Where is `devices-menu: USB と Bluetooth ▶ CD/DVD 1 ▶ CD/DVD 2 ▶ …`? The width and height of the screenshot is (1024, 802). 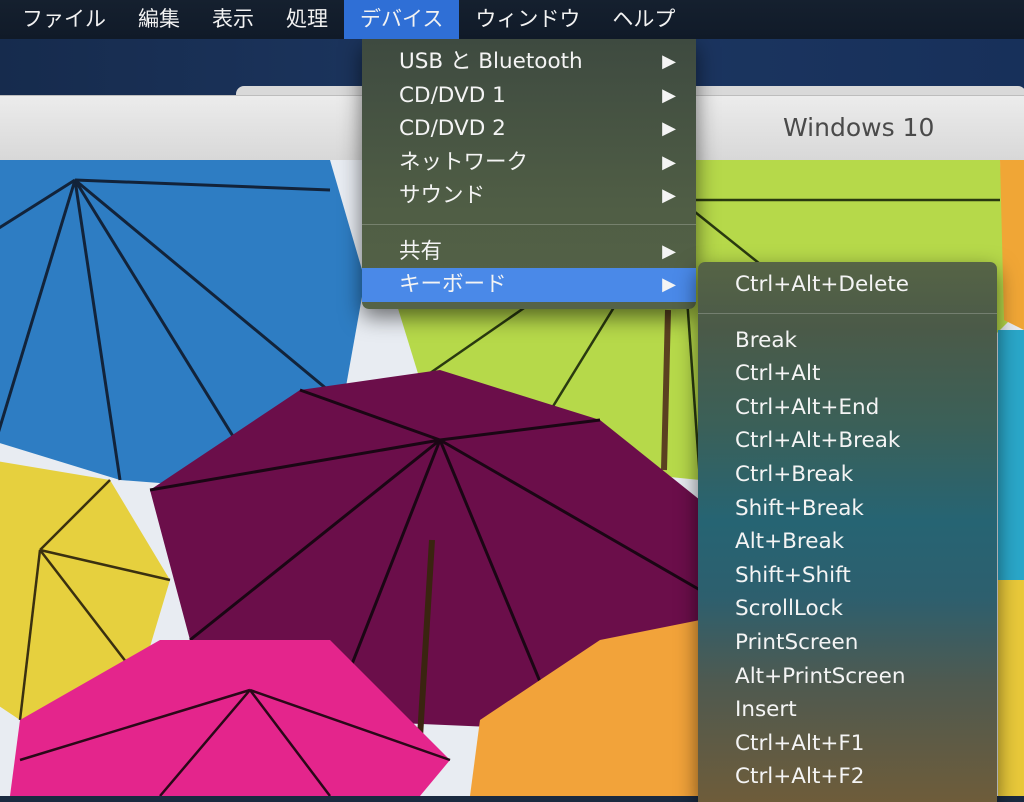
devices-menu: USB と Bluetooth ▶ CD/DVD 1 ▶ CD/DVD 2 ▶ … is located at coordinates (529, 174).